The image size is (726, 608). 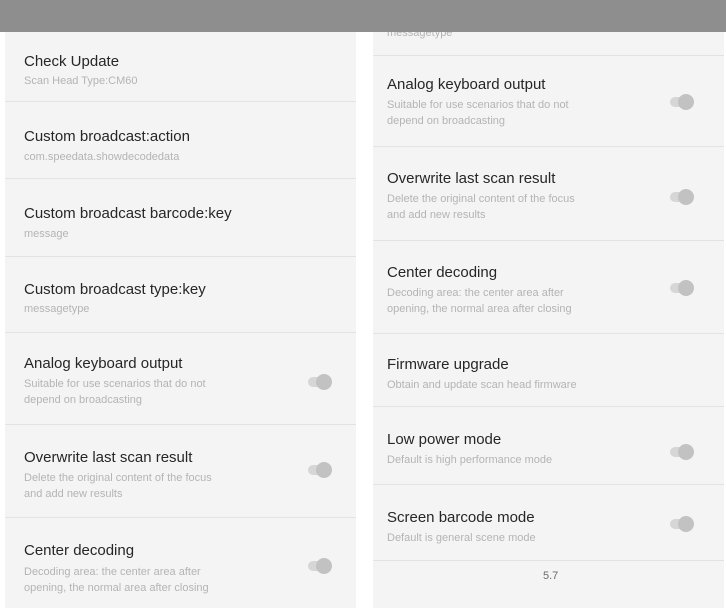 I want to click on setting-title: Firmware upgrade, so click(x=448, y=364).